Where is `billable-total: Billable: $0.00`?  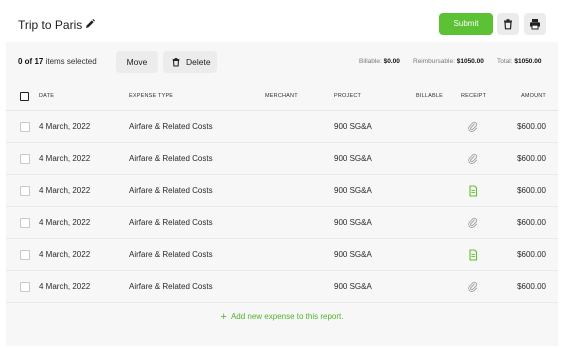
billable-total: Billable: $0.00 is located at coordinates (379, 61).